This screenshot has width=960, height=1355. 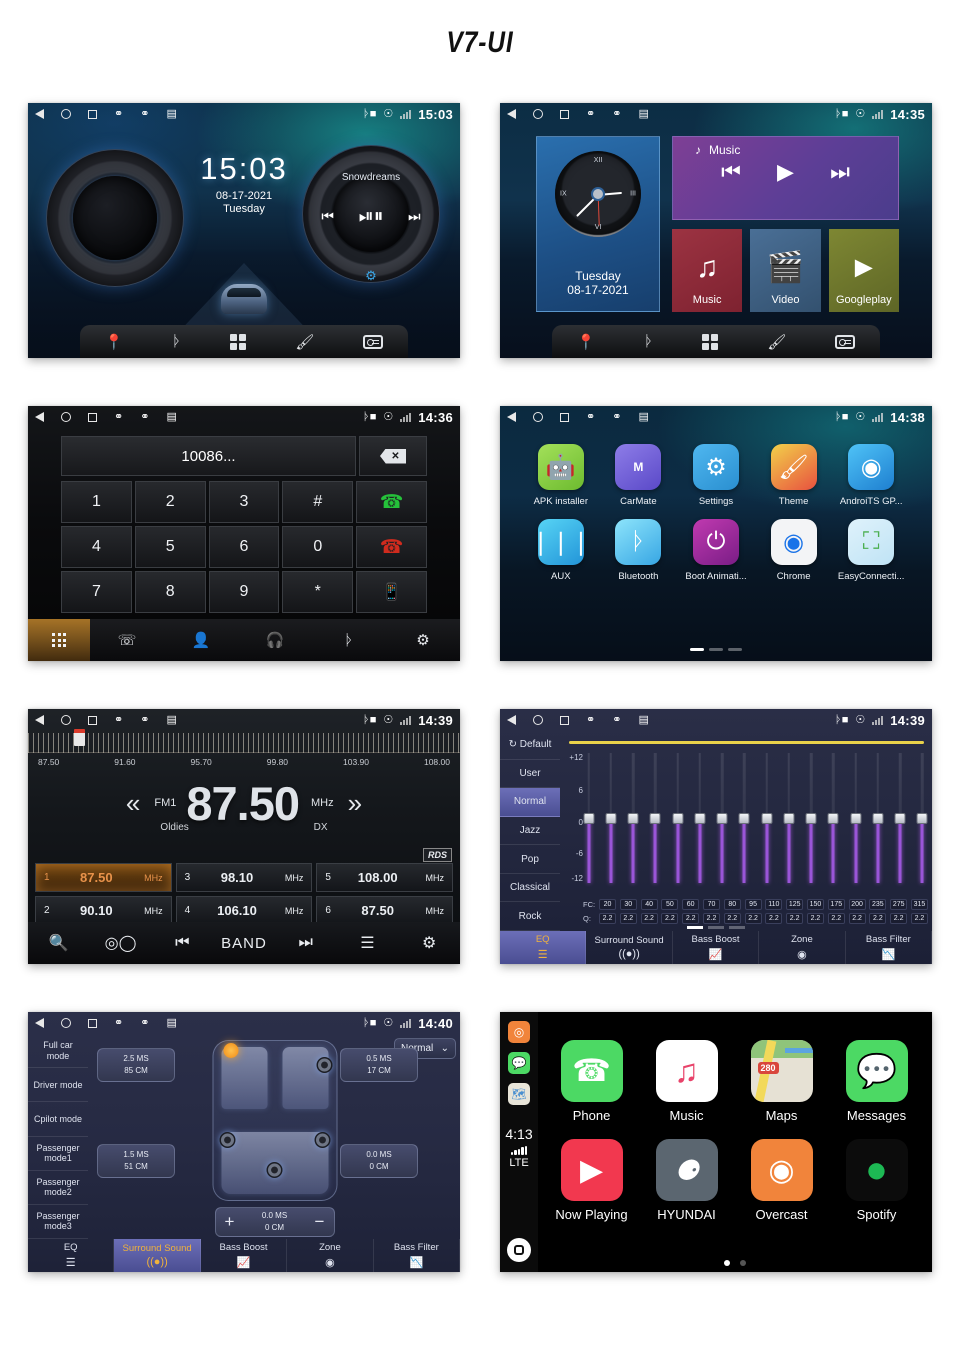 What do you see at coordinates (170, 547) in the screenshot?
I see `key-5: 5` at bounding box center [170, 547].